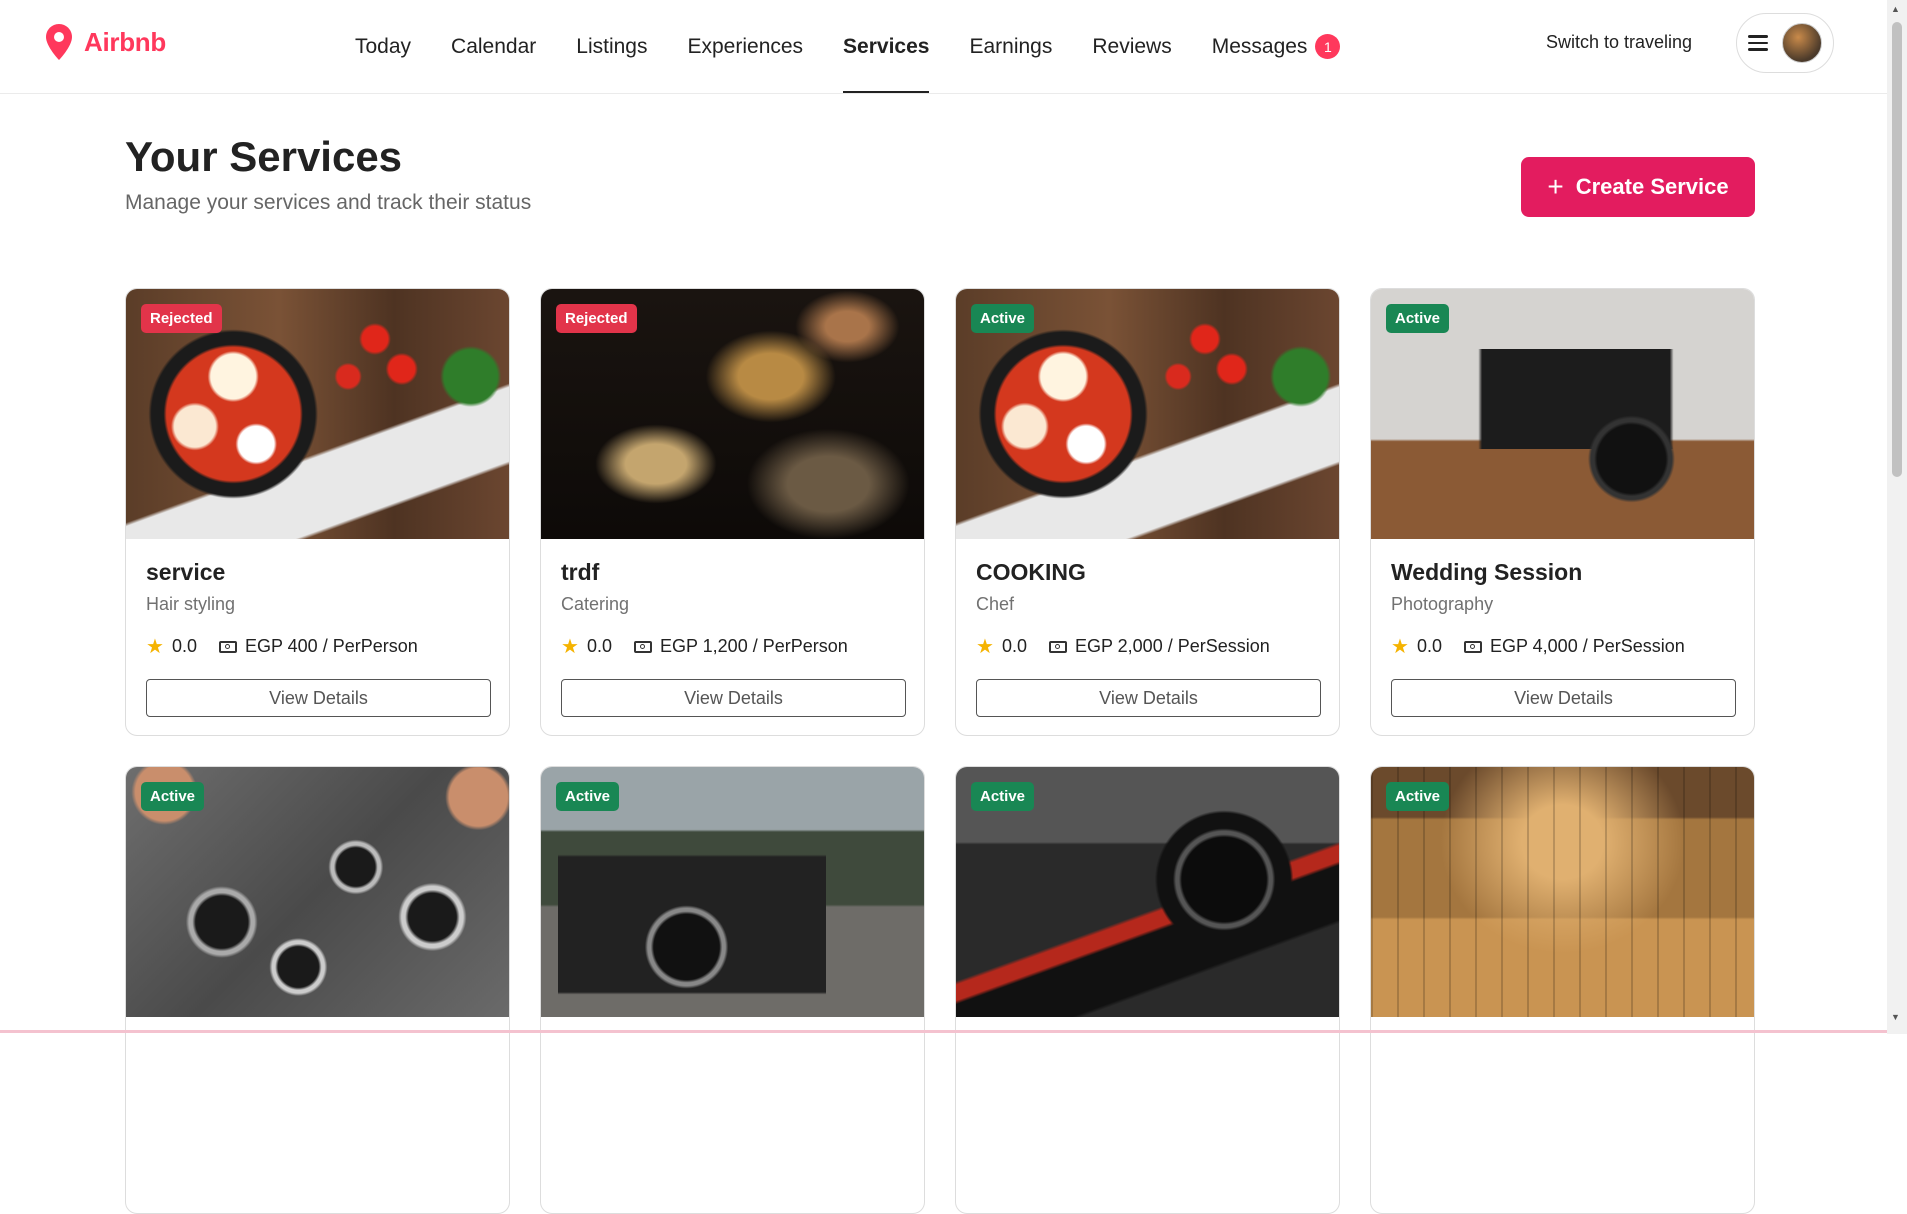 Image resolution: width=1907 pixels, height=1214 pixels. I want to click on nav-reviews-label: Reviews, so click(1132, 46).